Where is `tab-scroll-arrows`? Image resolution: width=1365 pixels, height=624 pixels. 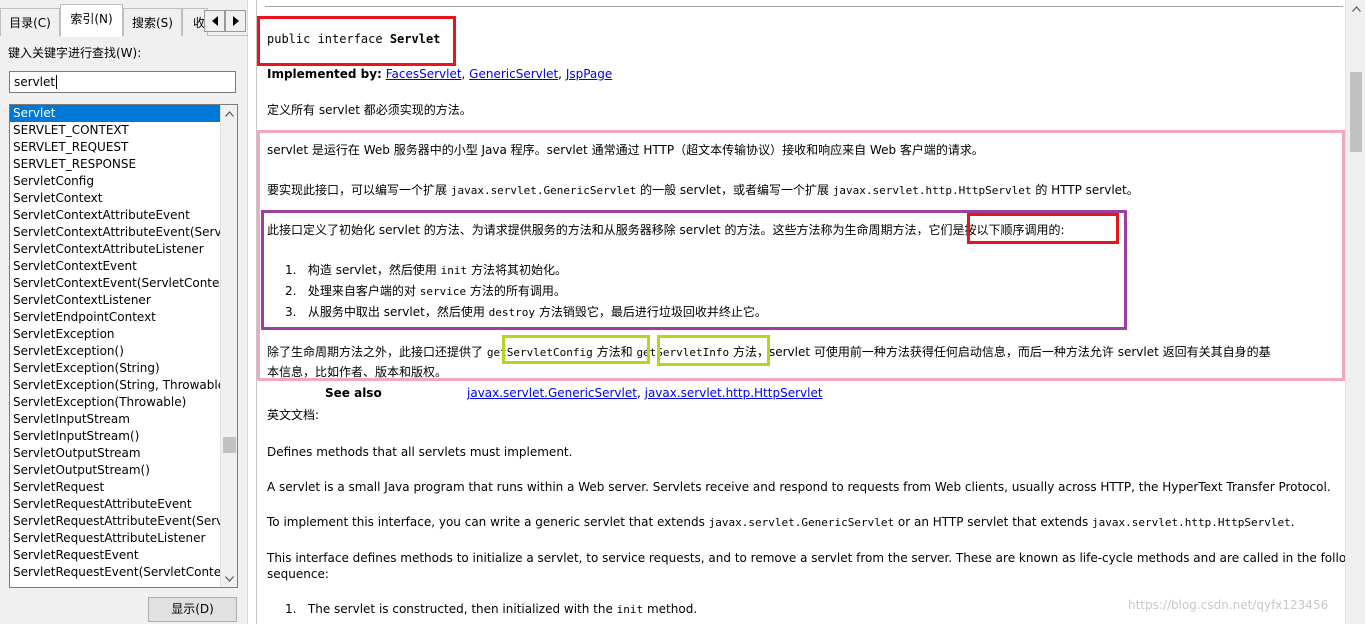
tab-scroll-arrows is located at coordinates (225, 21).